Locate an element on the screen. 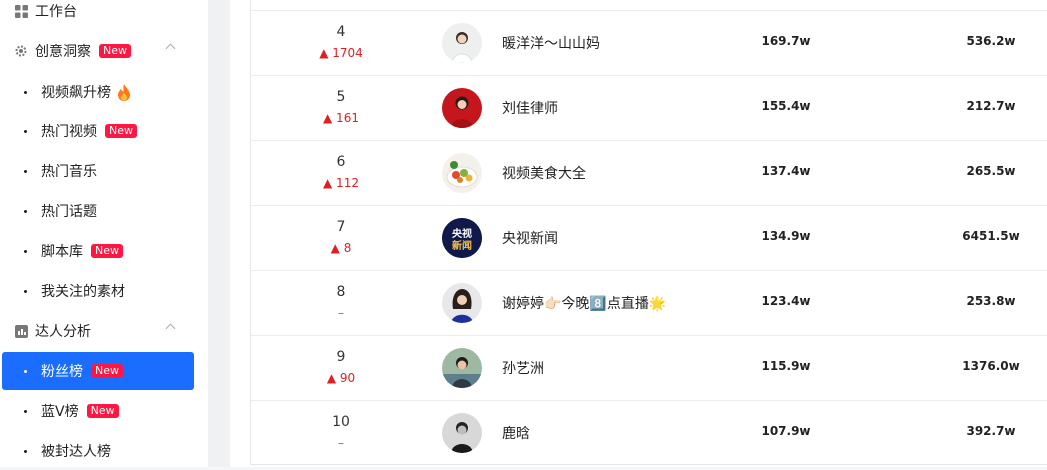 The height and width of the screenshot is (470, 1047). rank-change: ▲ 161 is located at coordinates (341, 118).